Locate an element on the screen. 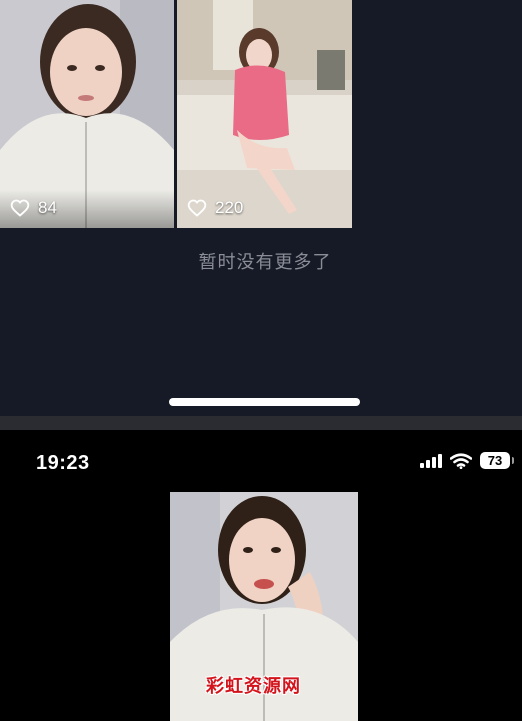 The image size is (522, 721). like-count: 84 is located at coordinates (47, 207).